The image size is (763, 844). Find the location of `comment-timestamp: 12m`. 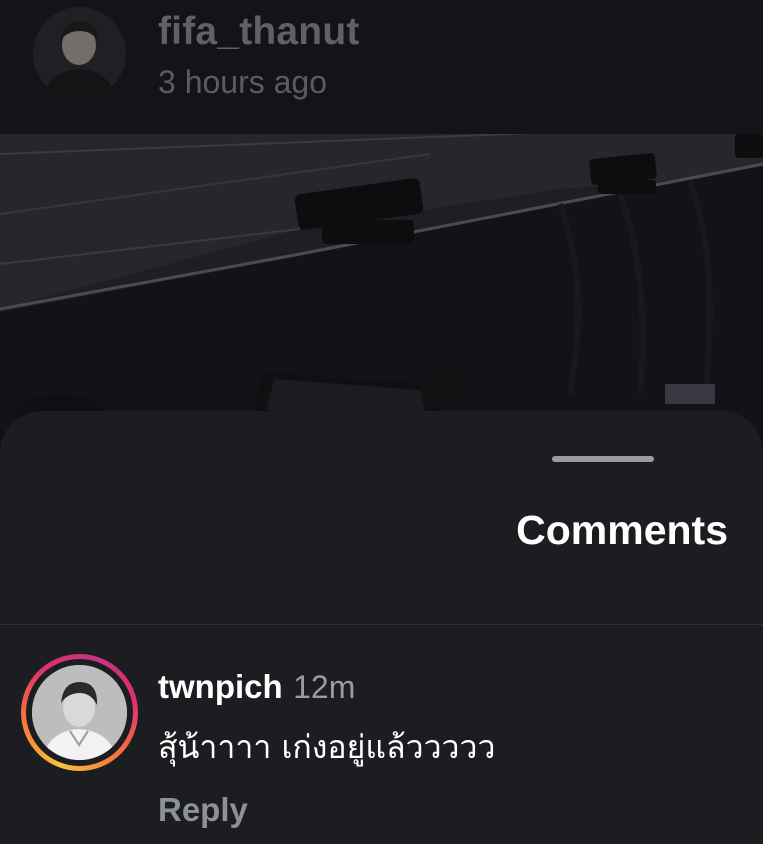

comment-timestamp: 12m is located at coordinates (324, 687).